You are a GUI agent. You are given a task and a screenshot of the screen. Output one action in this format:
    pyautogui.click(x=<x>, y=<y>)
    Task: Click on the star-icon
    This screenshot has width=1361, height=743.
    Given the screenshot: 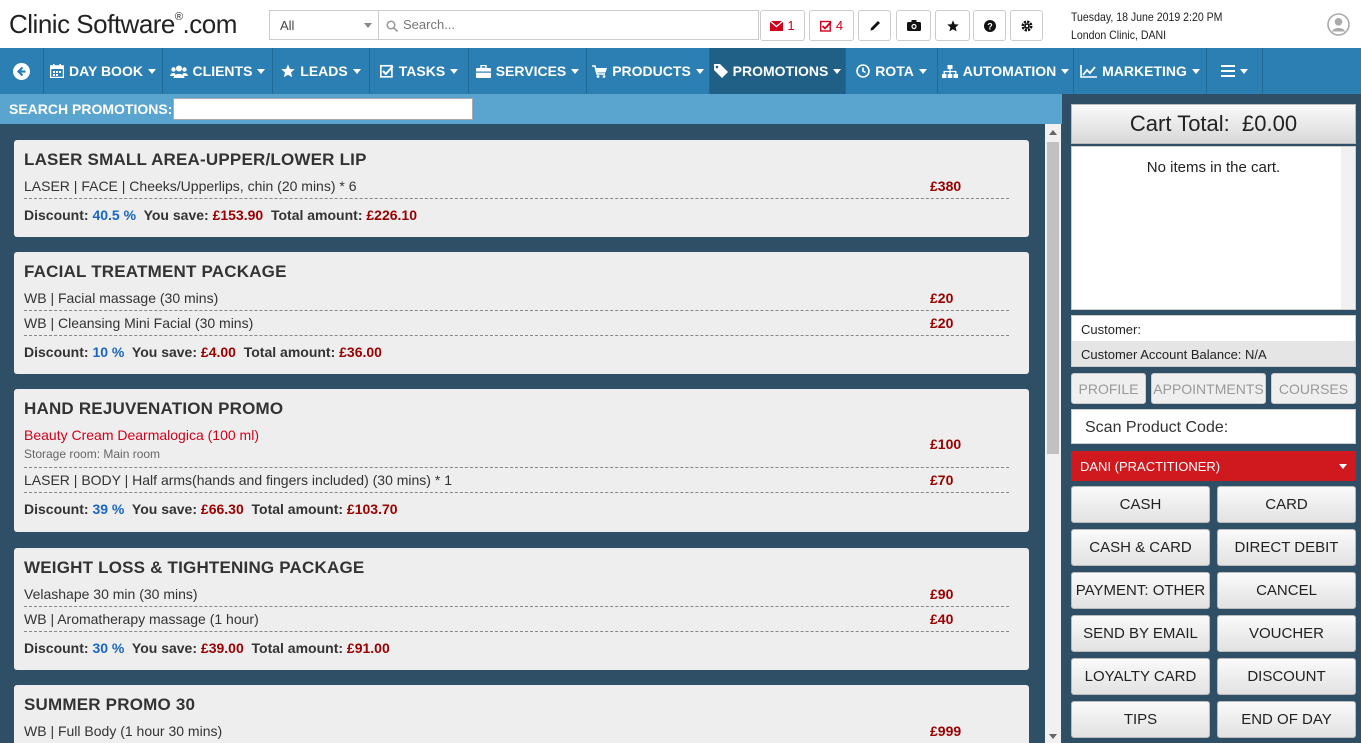 What is the action you would take?
    pyautogui.click(x=952, y=25)
    